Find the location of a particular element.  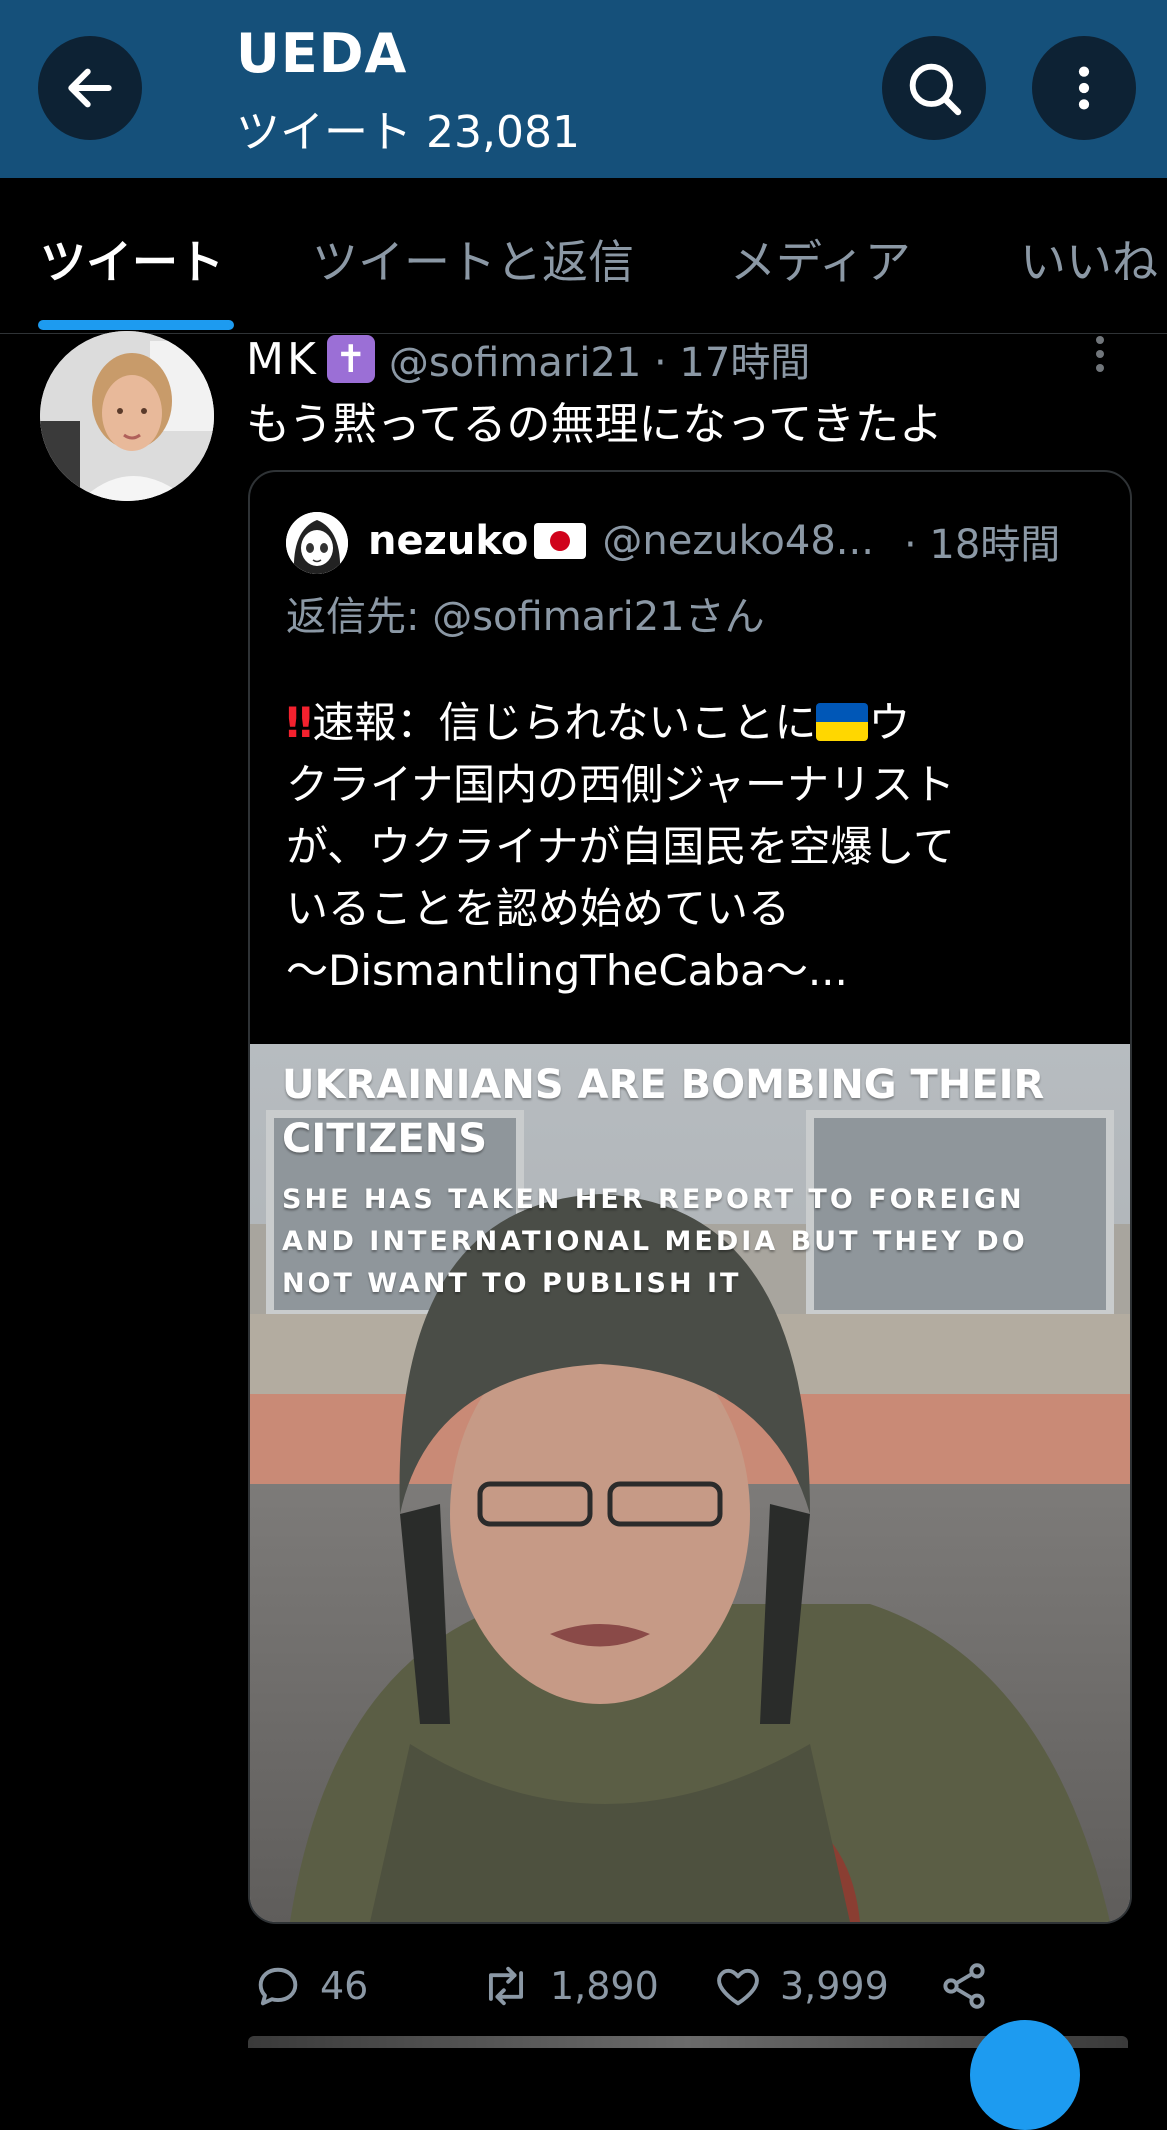

search-icon is located at coordinates (935, 89).